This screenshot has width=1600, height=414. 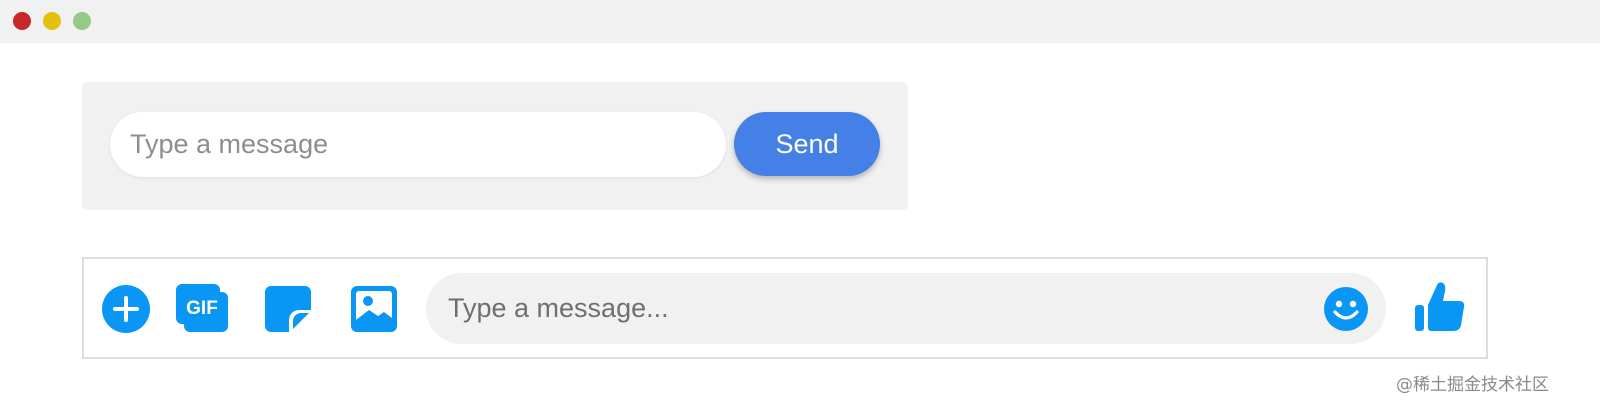 I want to click on window-titlebar, so click(x=800, y=21).